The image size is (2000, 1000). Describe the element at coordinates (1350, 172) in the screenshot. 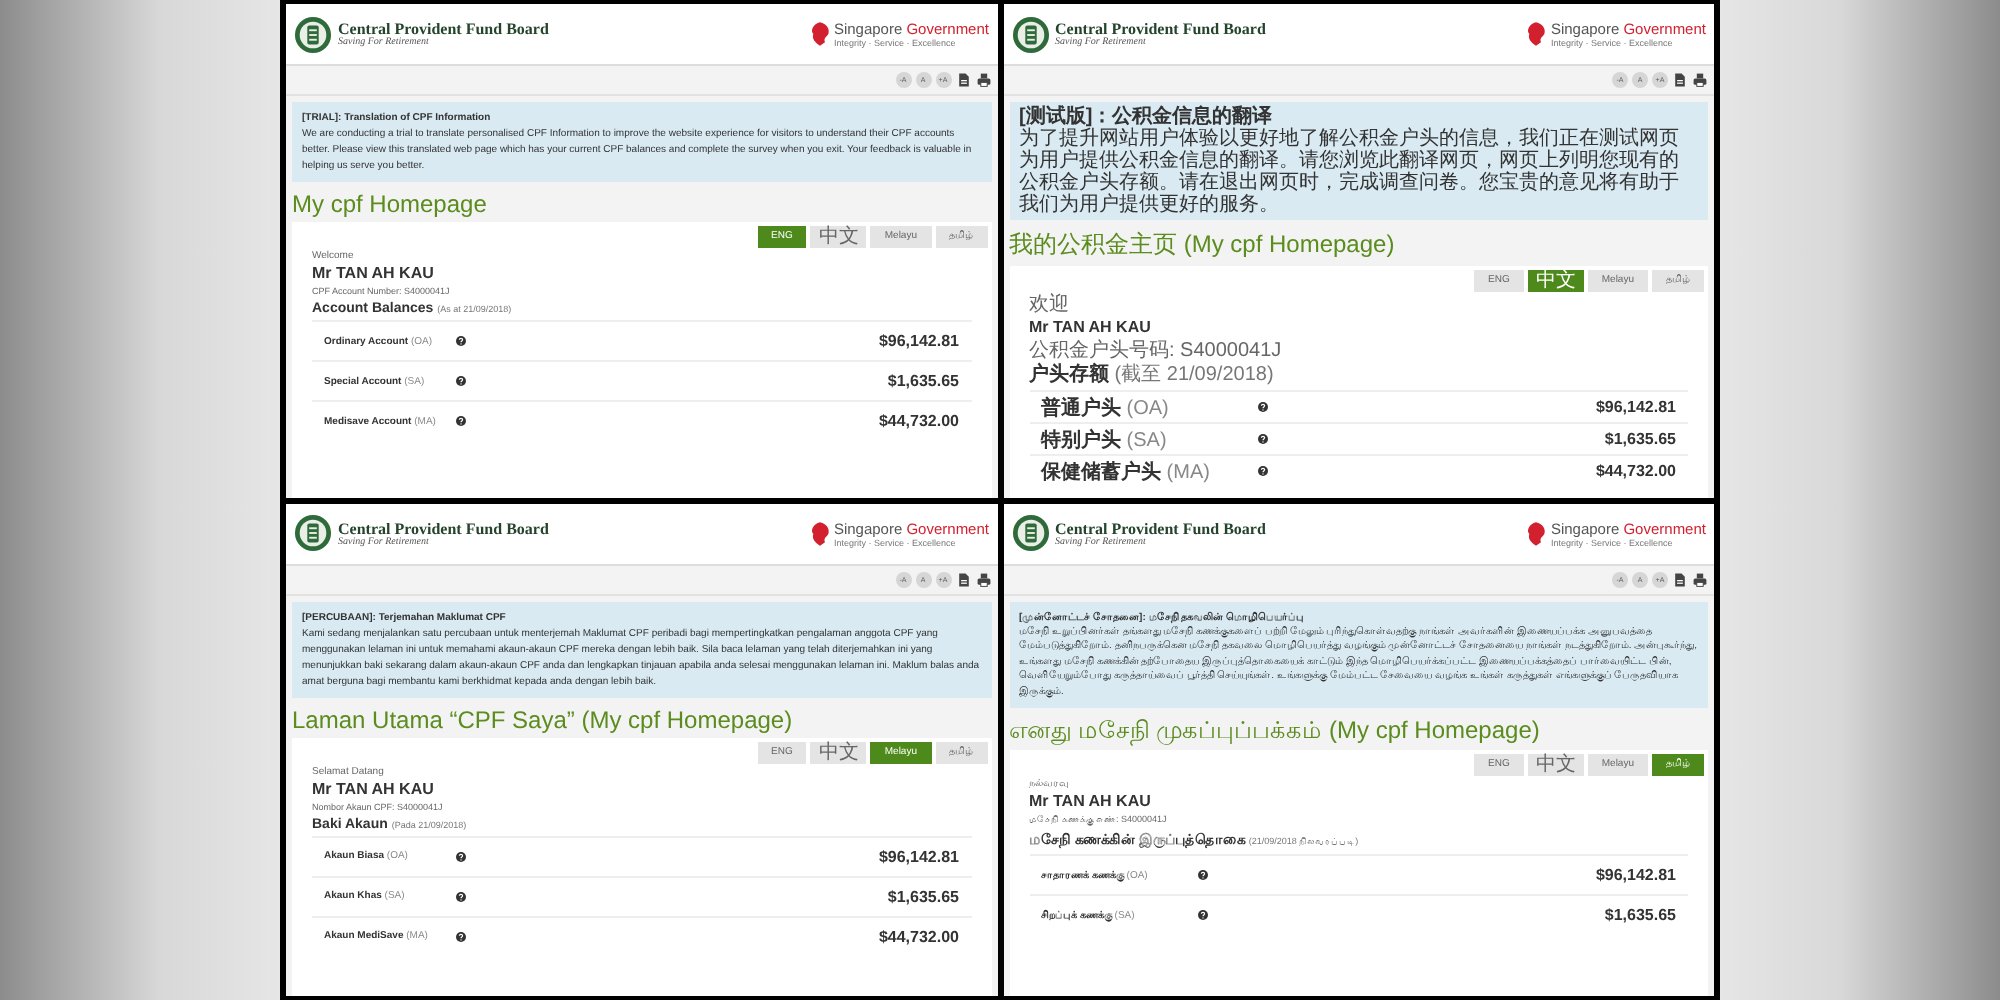

I see `notice-text: 为了提升网站用户体验以更好地了解公积金户头的信息，我们正在测试网页为用户提供公积金信息的翻译。请您浏览此翻译网页，网页上列明您现有的公积金户头存额。请在退出网页时，完成调查问卷。您宝贵的意见将有助于我们为用户提供更好的服务。` at that location.